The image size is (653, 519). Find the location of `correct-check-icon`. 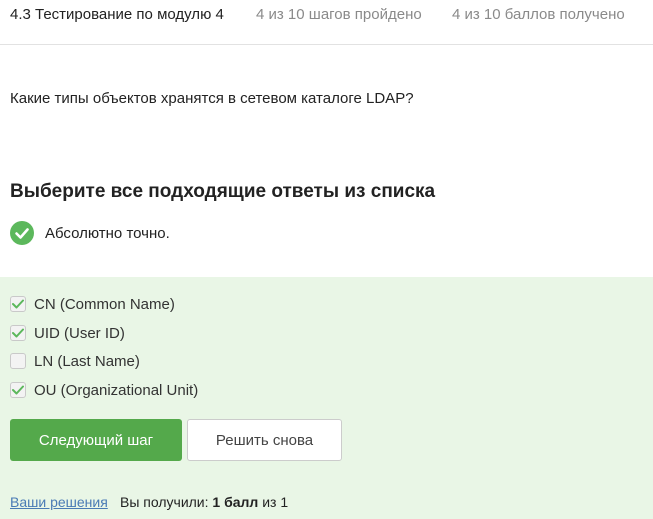

correct-check-icon is located at coordinates (22, 233).